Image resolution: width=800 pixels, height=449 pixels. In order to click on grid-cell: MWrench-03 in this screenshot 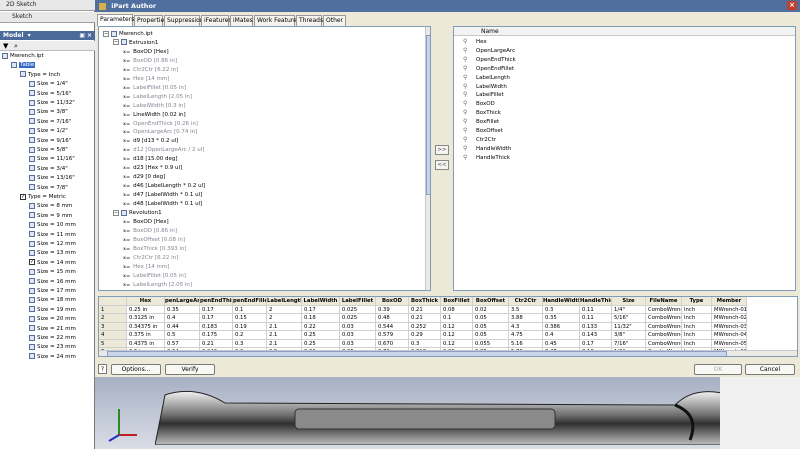, I will do `click(729, 326)`.